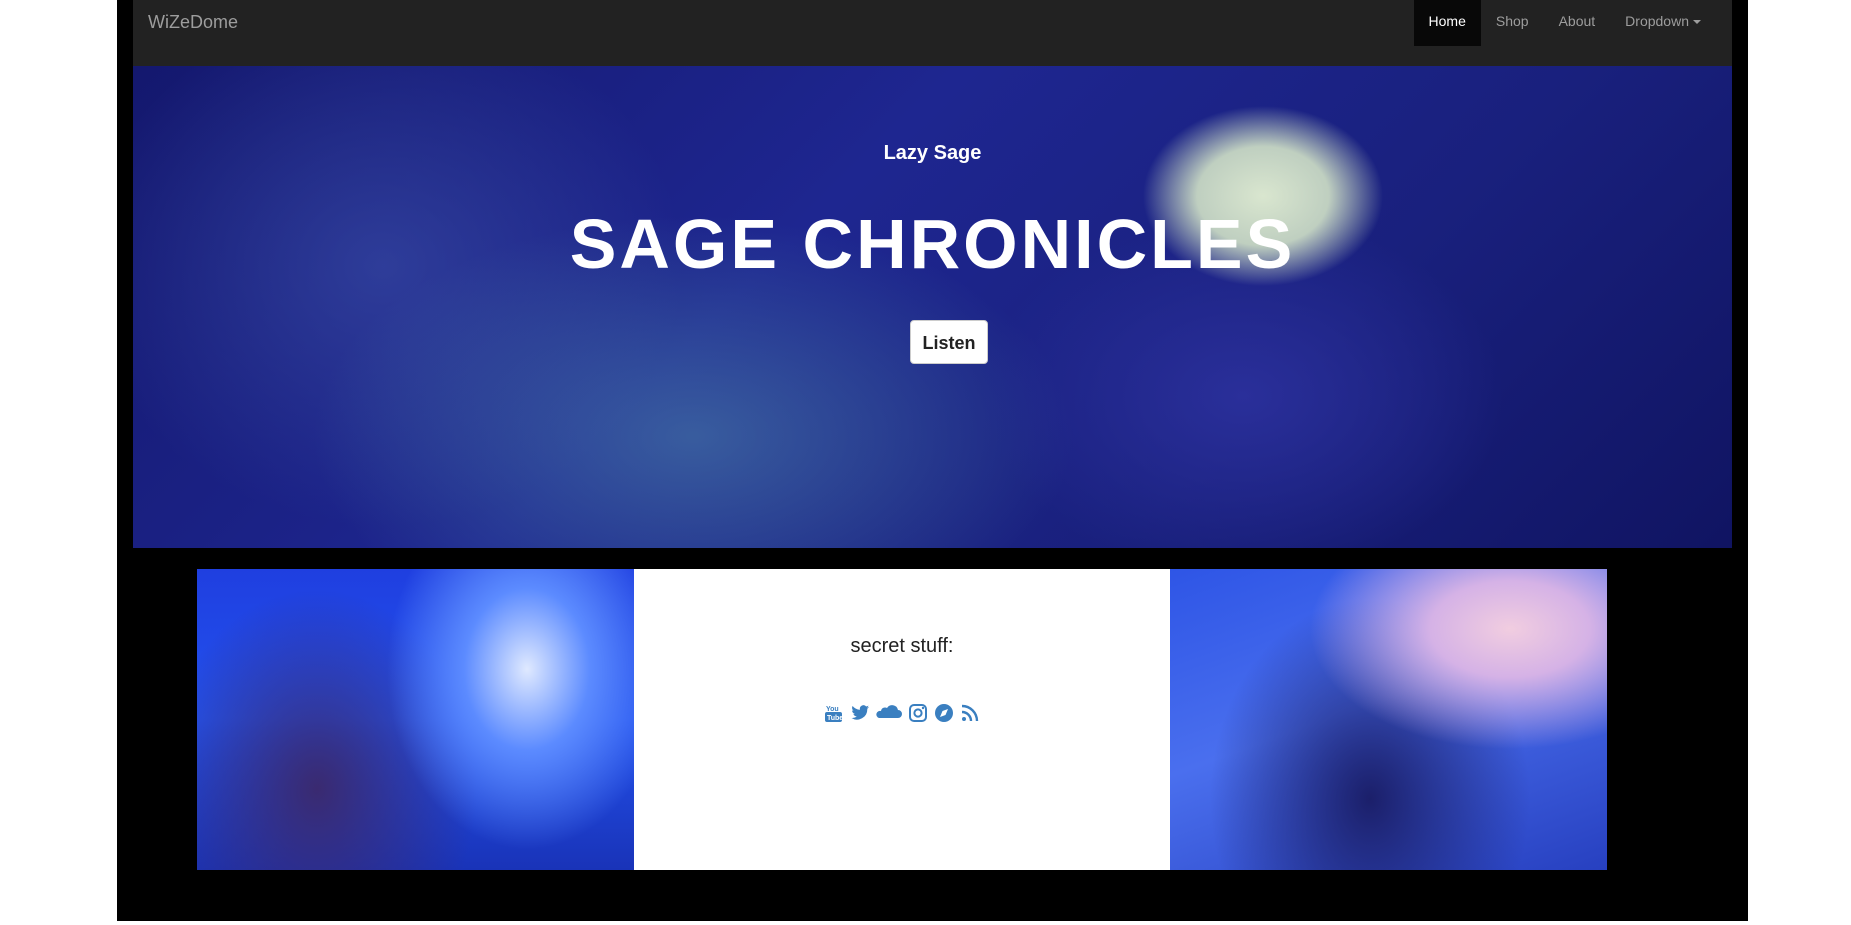 This screenshot has width=1851, height=925. I want to click on brand-link: WiZeDome, so click(193, 22).